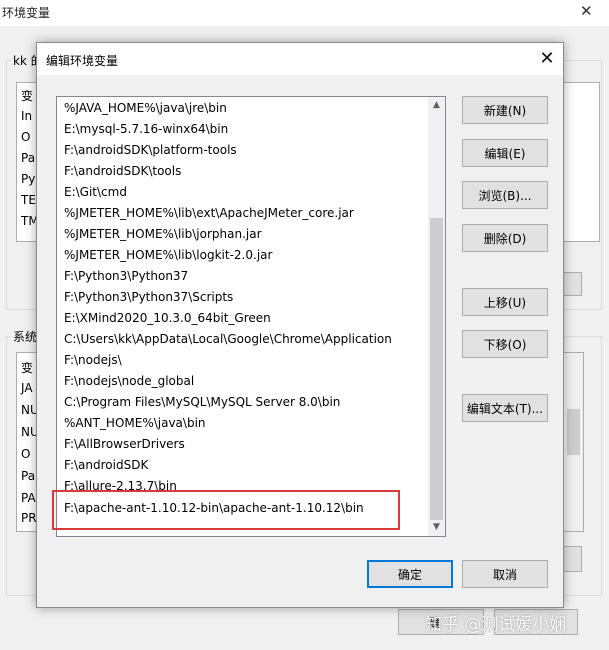 The height and width of the screenshot is (650, 609). What do you see at coordinates (27, 388) in the screenshot?
I see `list-item: JA` at bounding box center [27, 388].